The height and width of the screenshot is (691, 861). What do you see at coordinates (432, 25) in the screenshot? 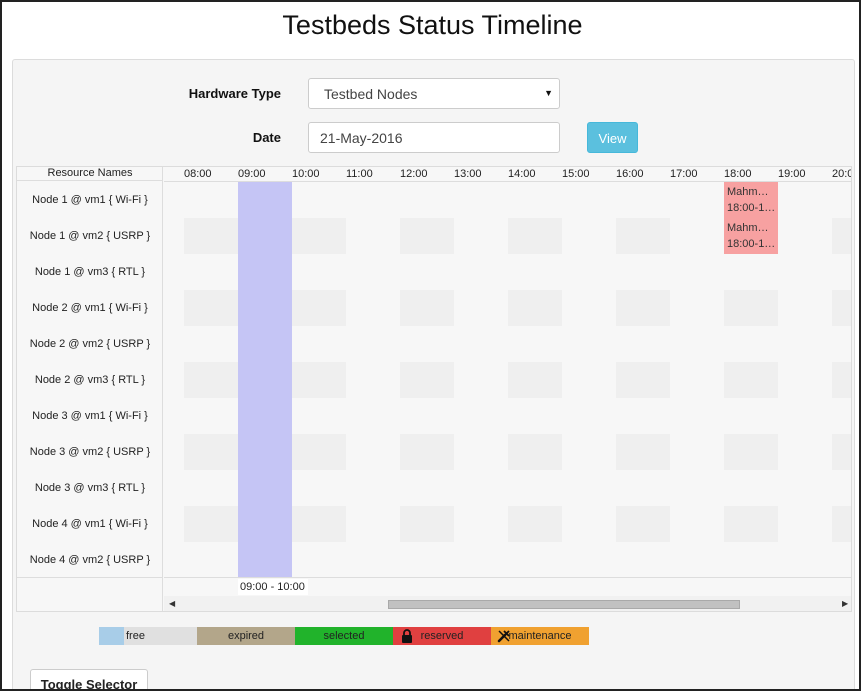
I see `page-title: Testbeds Status Timeline` at bounding box center [432, 25].